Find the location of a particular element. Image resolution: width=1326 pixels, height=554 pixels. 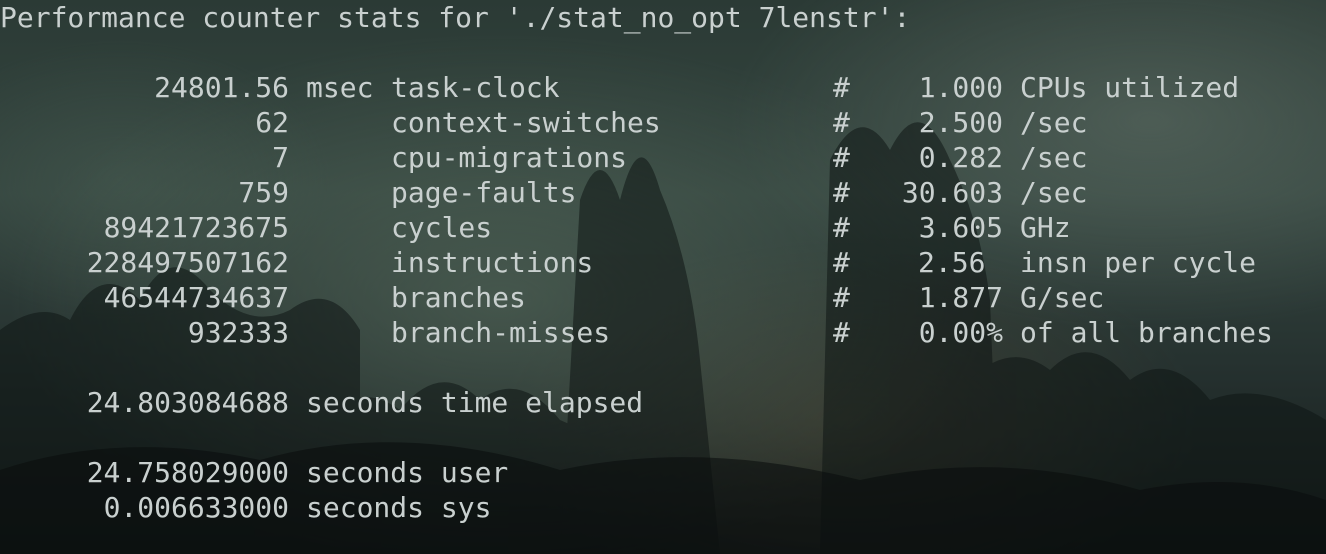

counter-value: 24801.56 is located at coordinates (221, 87).